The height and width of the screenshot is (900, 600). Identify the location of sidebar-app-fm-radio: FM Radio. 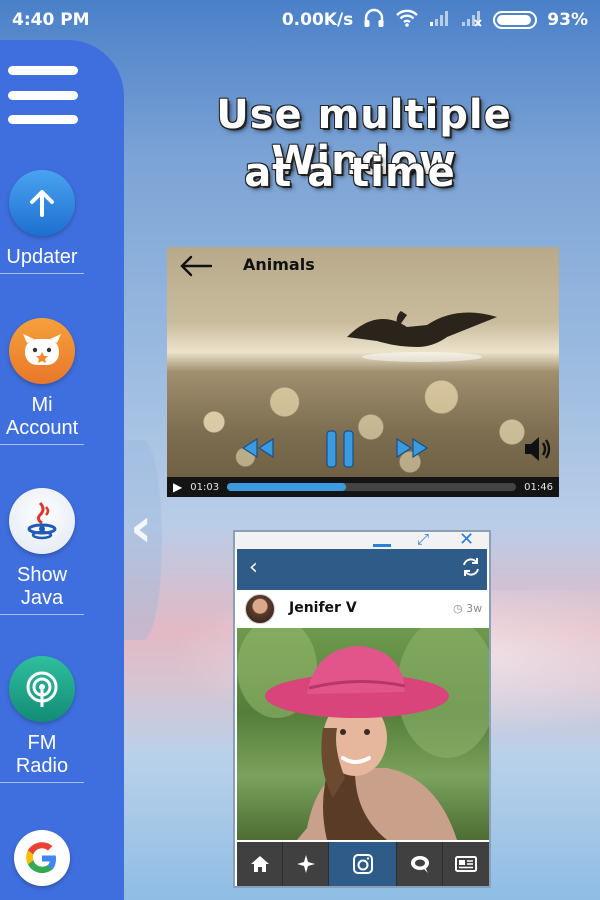
(42, 719).